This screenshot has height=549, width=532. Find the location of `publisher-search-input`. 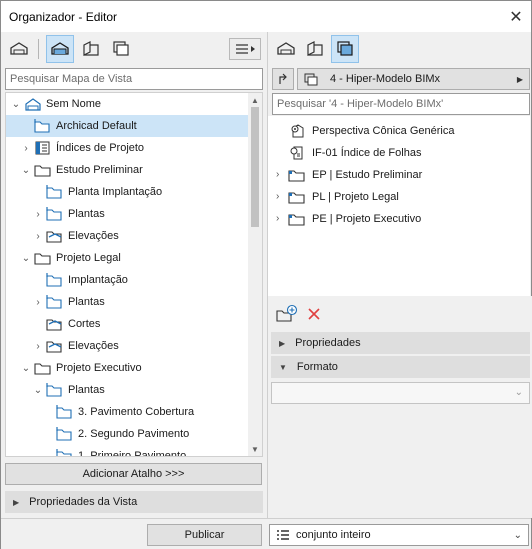

publisher-search-input is located at coordinates (401, 104).